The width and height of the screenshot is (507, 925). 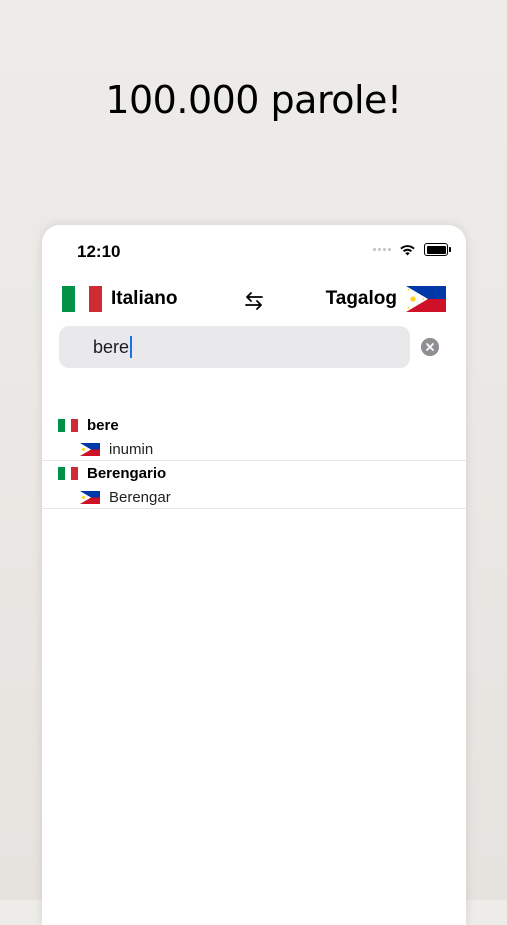 What do you see at coordinates (131, 449) in the screenshot?
I see `translation-word: inumin` at bounding box center [131, 449].